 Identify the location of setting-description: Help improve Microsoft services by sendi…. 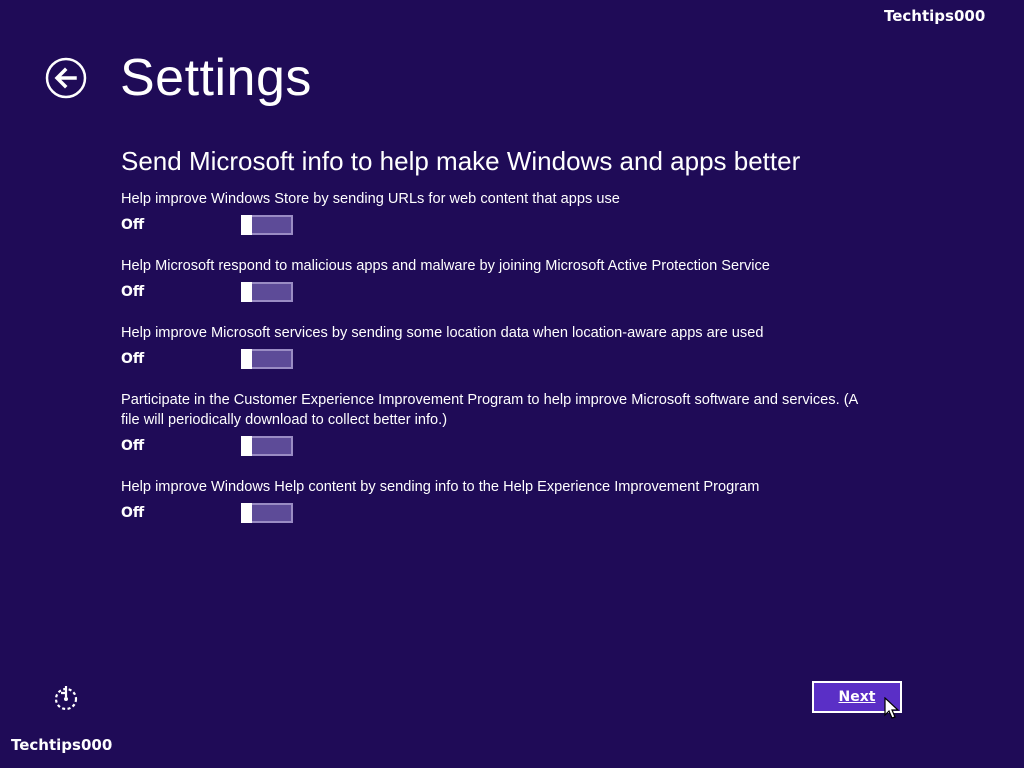
(442, 333).